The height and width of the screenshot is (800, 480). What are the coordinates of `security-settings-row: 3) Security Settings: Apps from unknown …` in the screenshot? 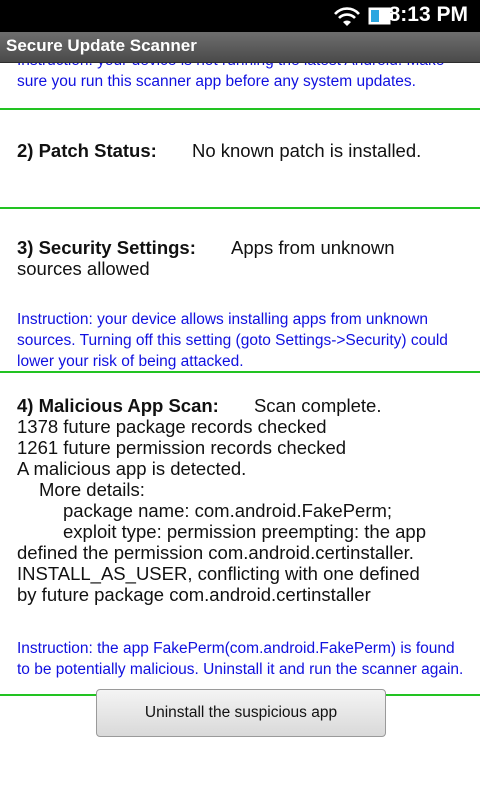 It's located at (244, 258).